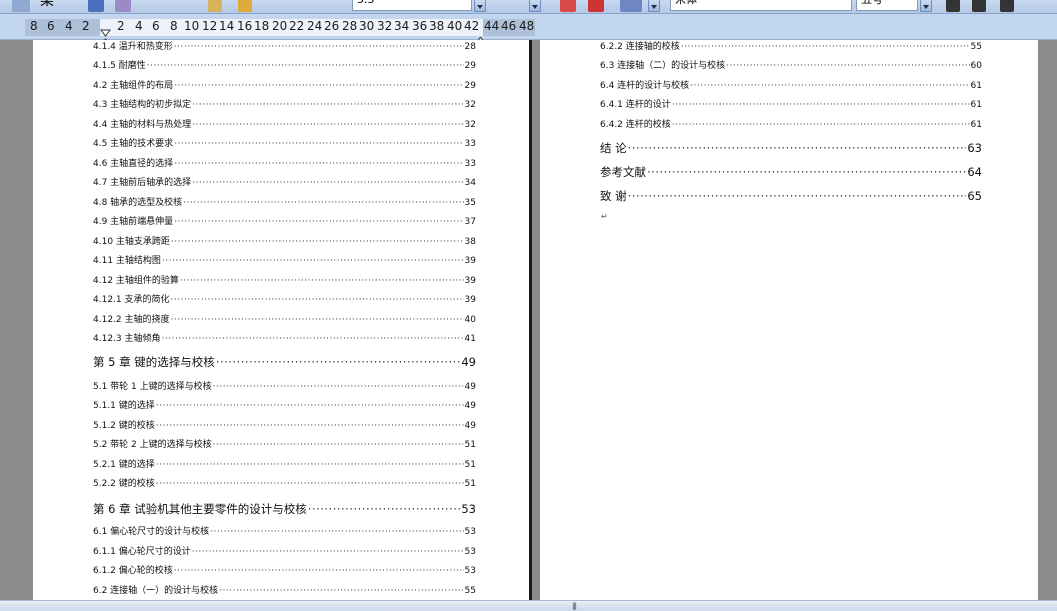 This screenshot has width=1057, height=611. What do you see at coordinates (133, 164) in the screenshot?
I see `toc-entry-label: 4.6 主轴直径的选择` at bounding box center [133, 164].